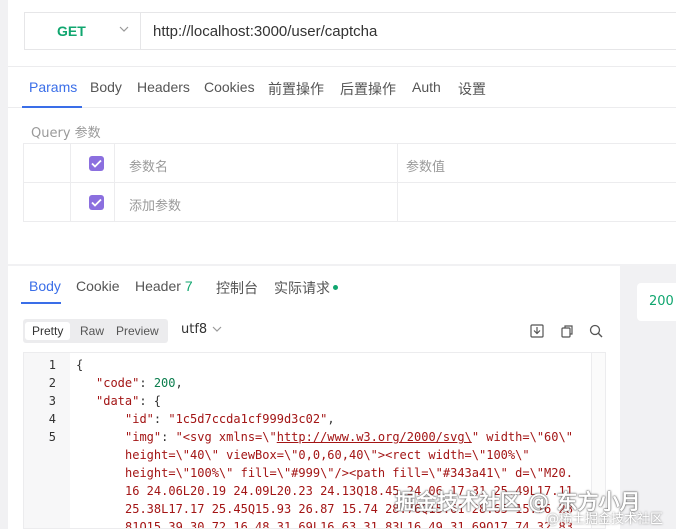 This screenshot has height=529, width=676. Describe the element at coordinates (567, 331) in the screenshot. I see `copy-icon` at that location.